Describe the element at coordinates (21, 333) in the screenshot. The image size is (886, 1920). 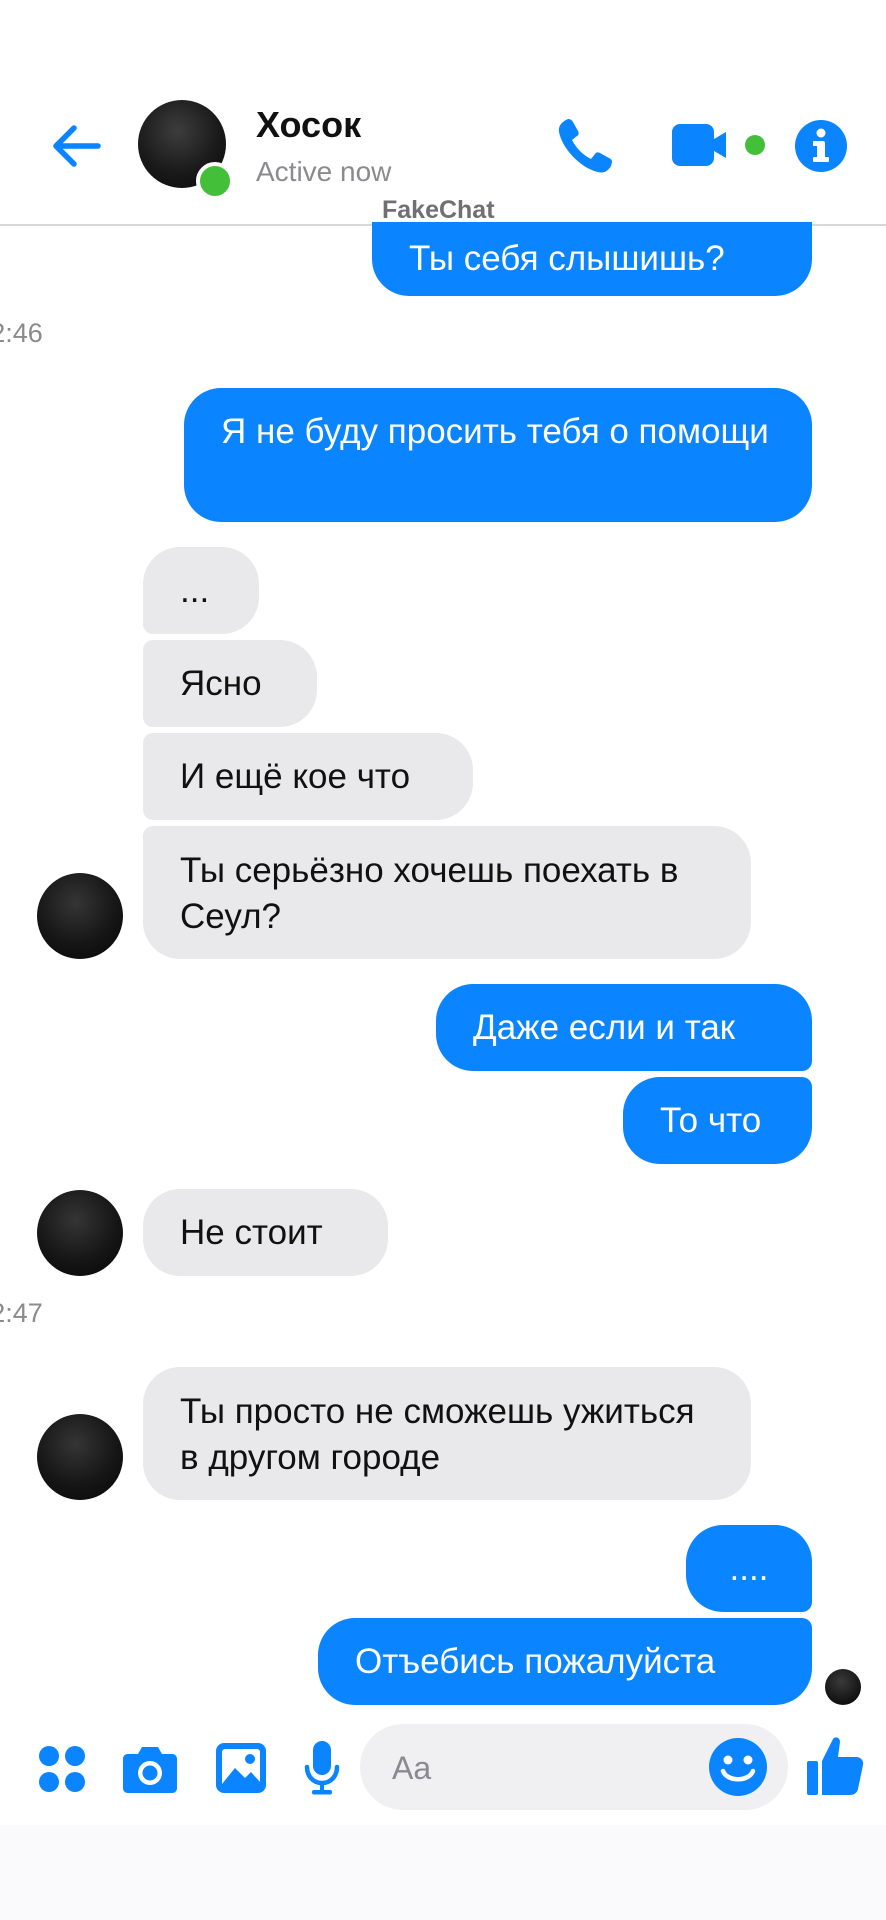
I see `timestamp: 12:46` at that location.